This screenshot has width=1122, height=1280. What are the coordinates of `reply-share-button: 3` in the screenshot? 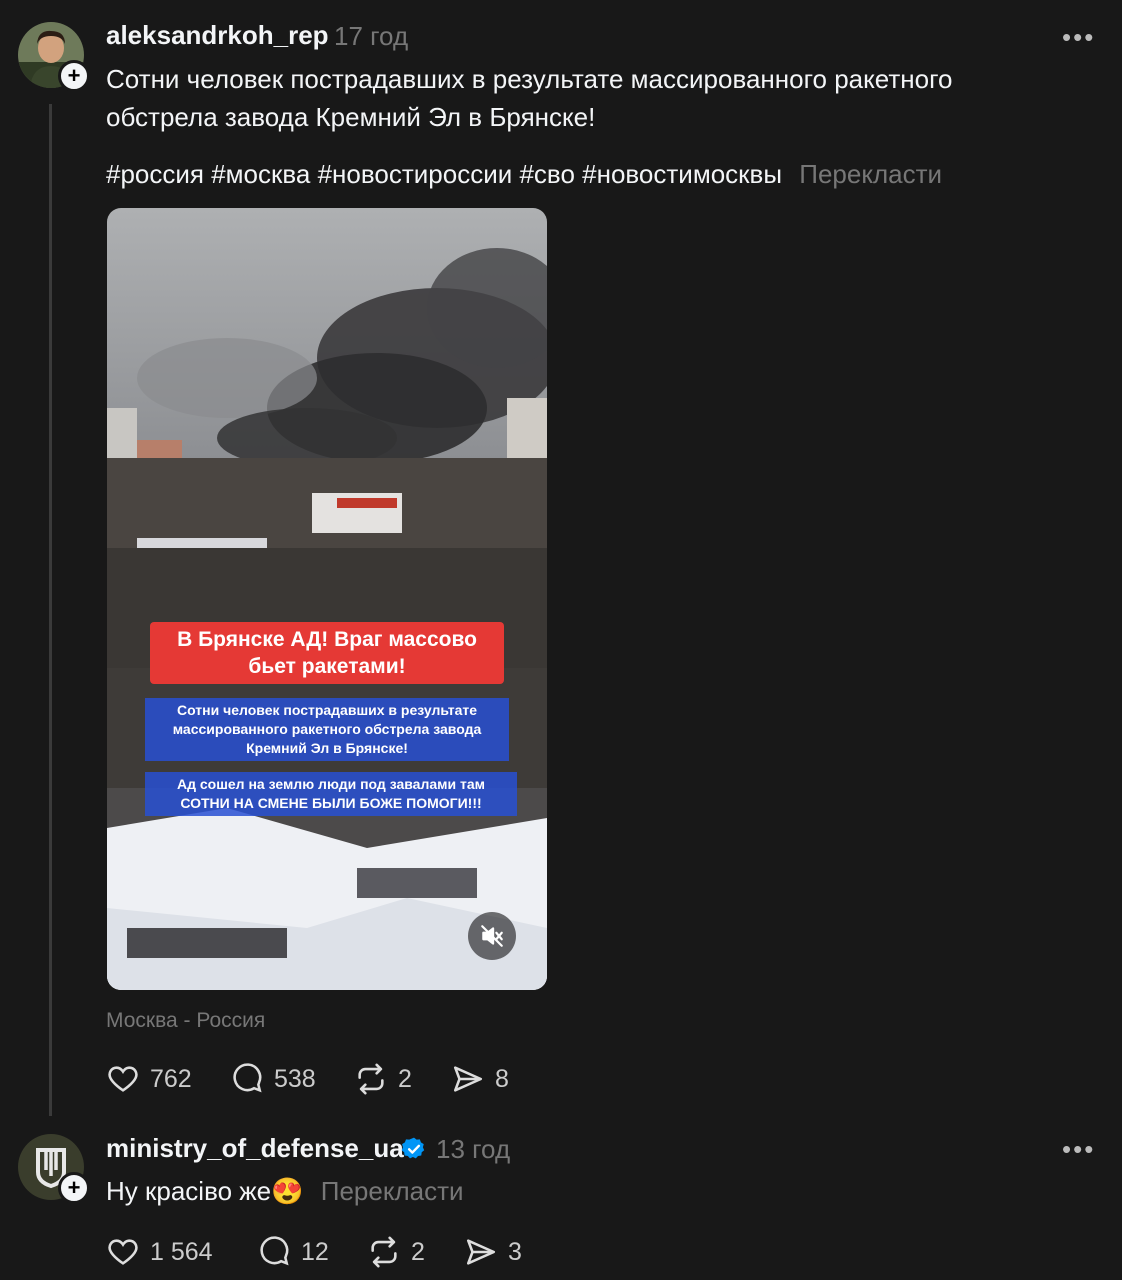 It's located at (493, 1252).